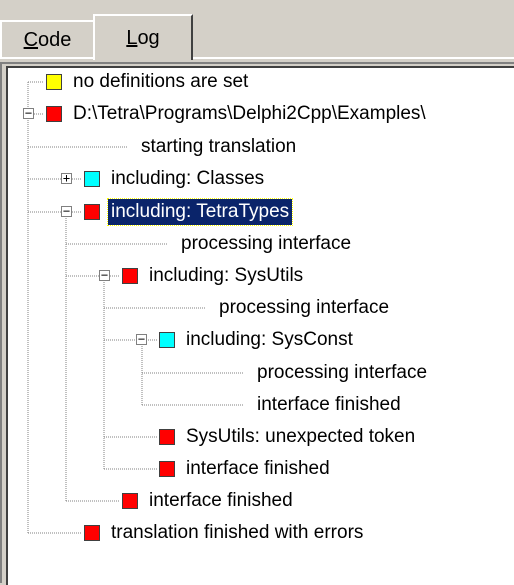 The width and height of the screenshot is (514, 585). Describe the element at coordinates (200, 212) in the screenshot. I see `tree-node-label: including: TetraTypes` at that location.